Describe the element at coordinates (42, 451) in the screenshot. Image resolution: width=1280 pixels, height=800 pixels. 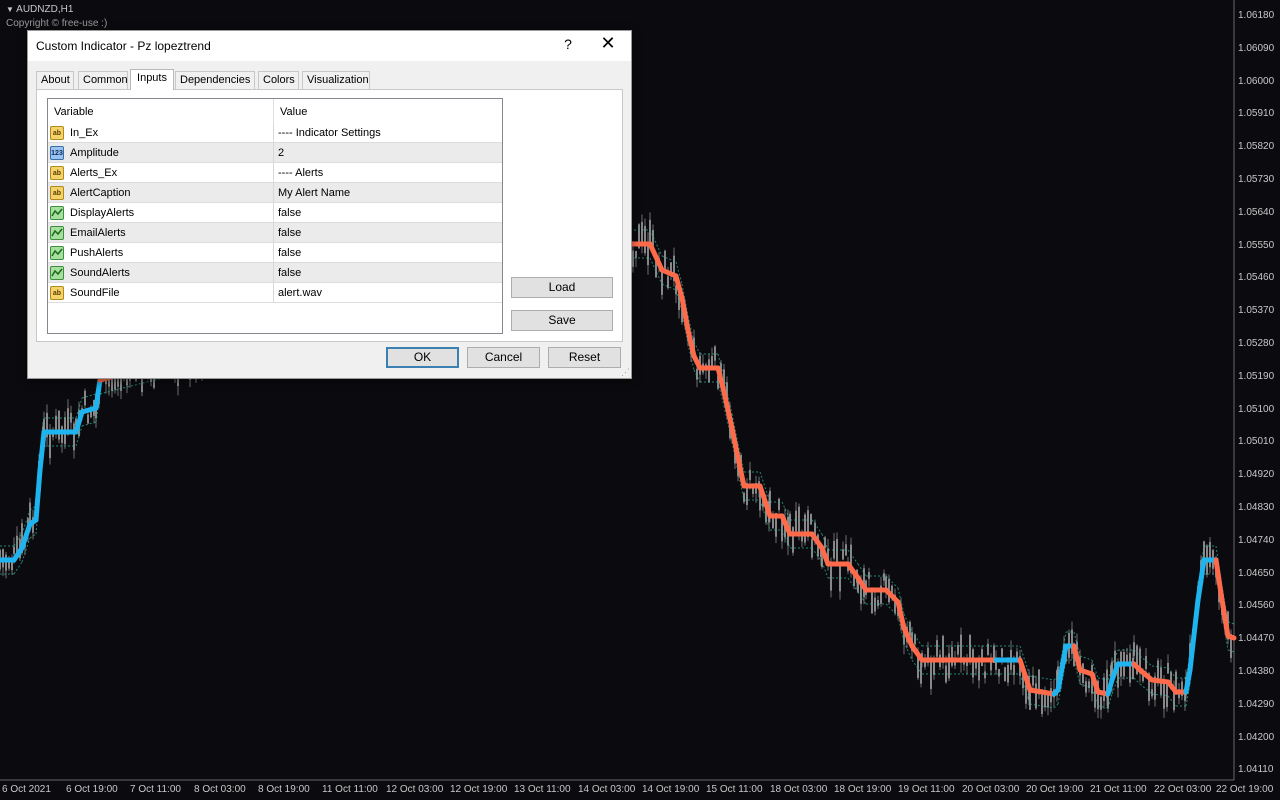
I see `trend-up-segment` at that location.